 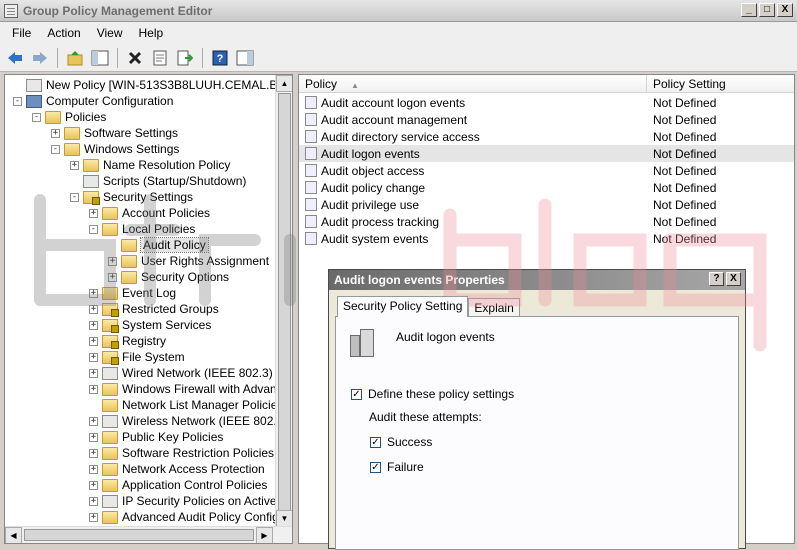 What do you see at coordinates (375, 467) in the screenshot?
I see `failure-checkbox: ✓` at bounding box center [375, 467].